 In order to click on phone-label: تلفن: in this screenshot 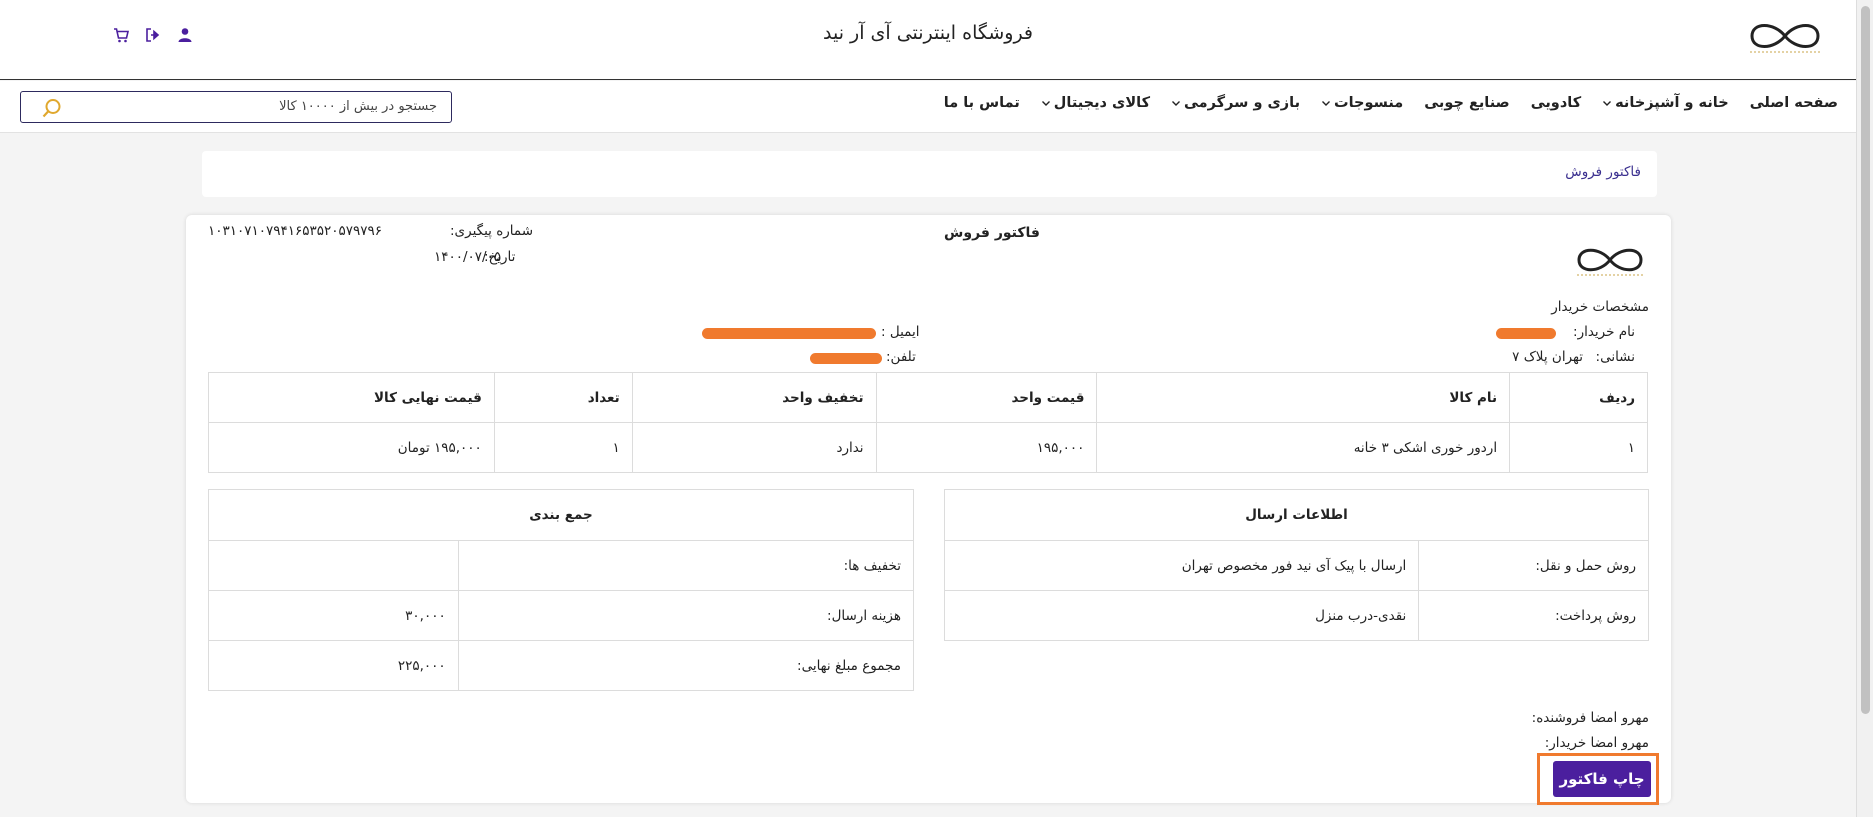, I will do `click(901, 357)`.